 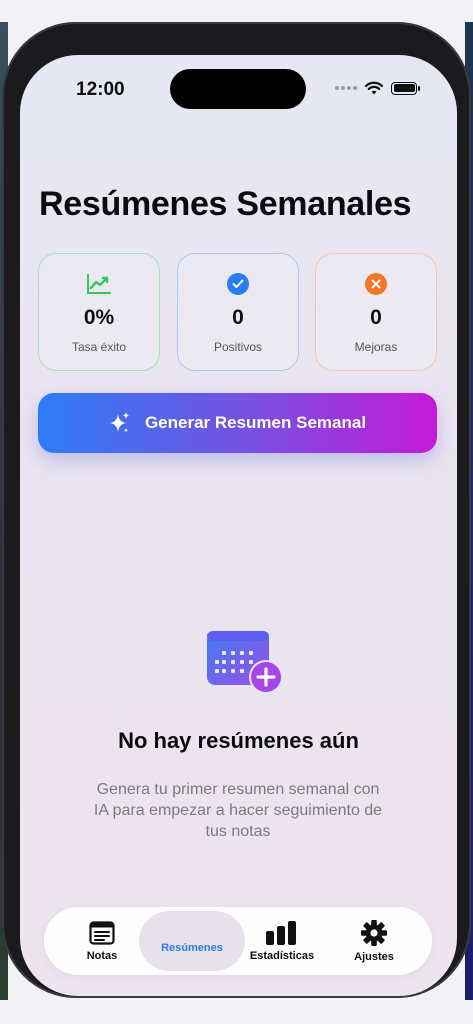 I want to click on stat-label: Positivos, so click(x=238, y=347).